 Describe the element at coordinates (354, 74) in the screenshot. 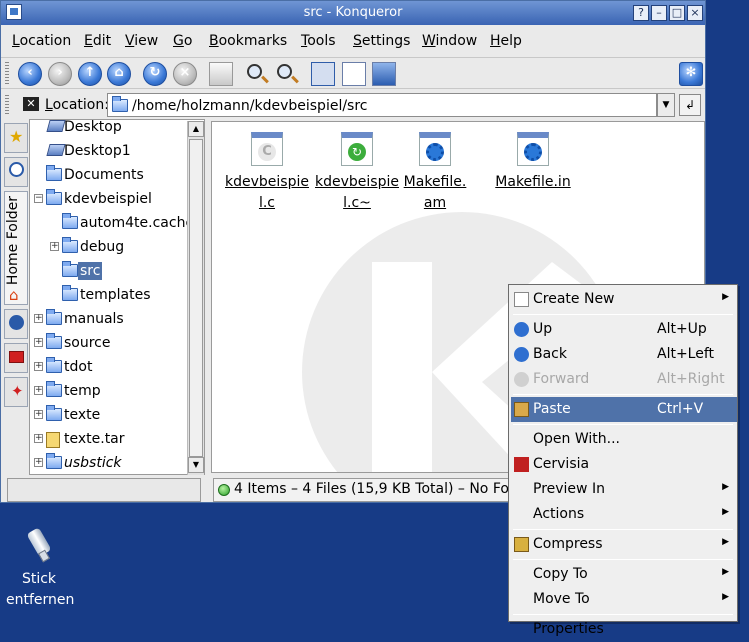

I see `detail-view-icon` at that location.